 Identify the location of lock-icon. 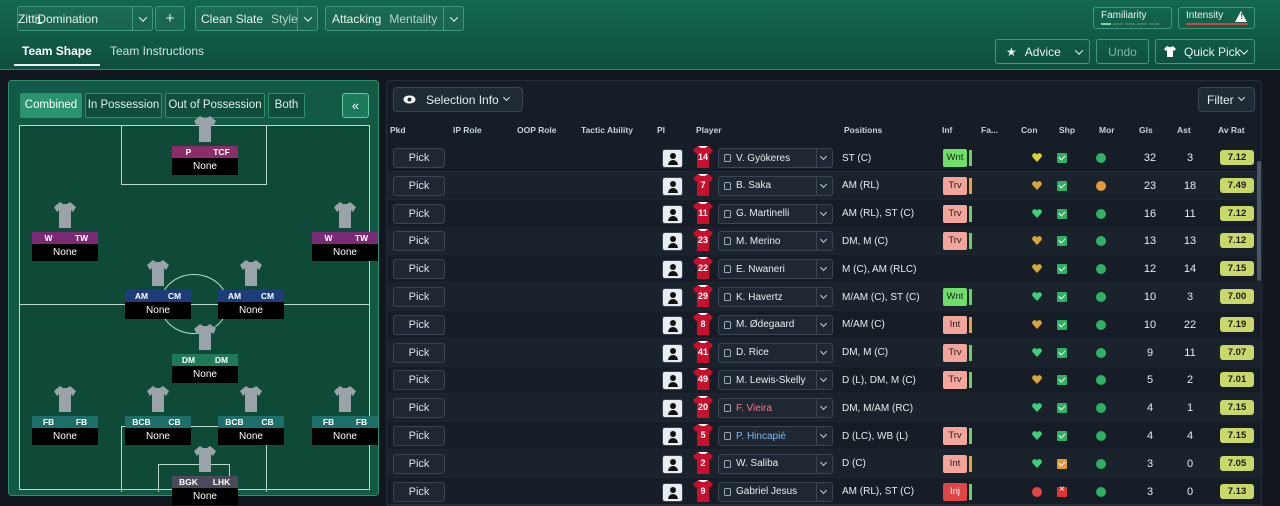
(727, 463).